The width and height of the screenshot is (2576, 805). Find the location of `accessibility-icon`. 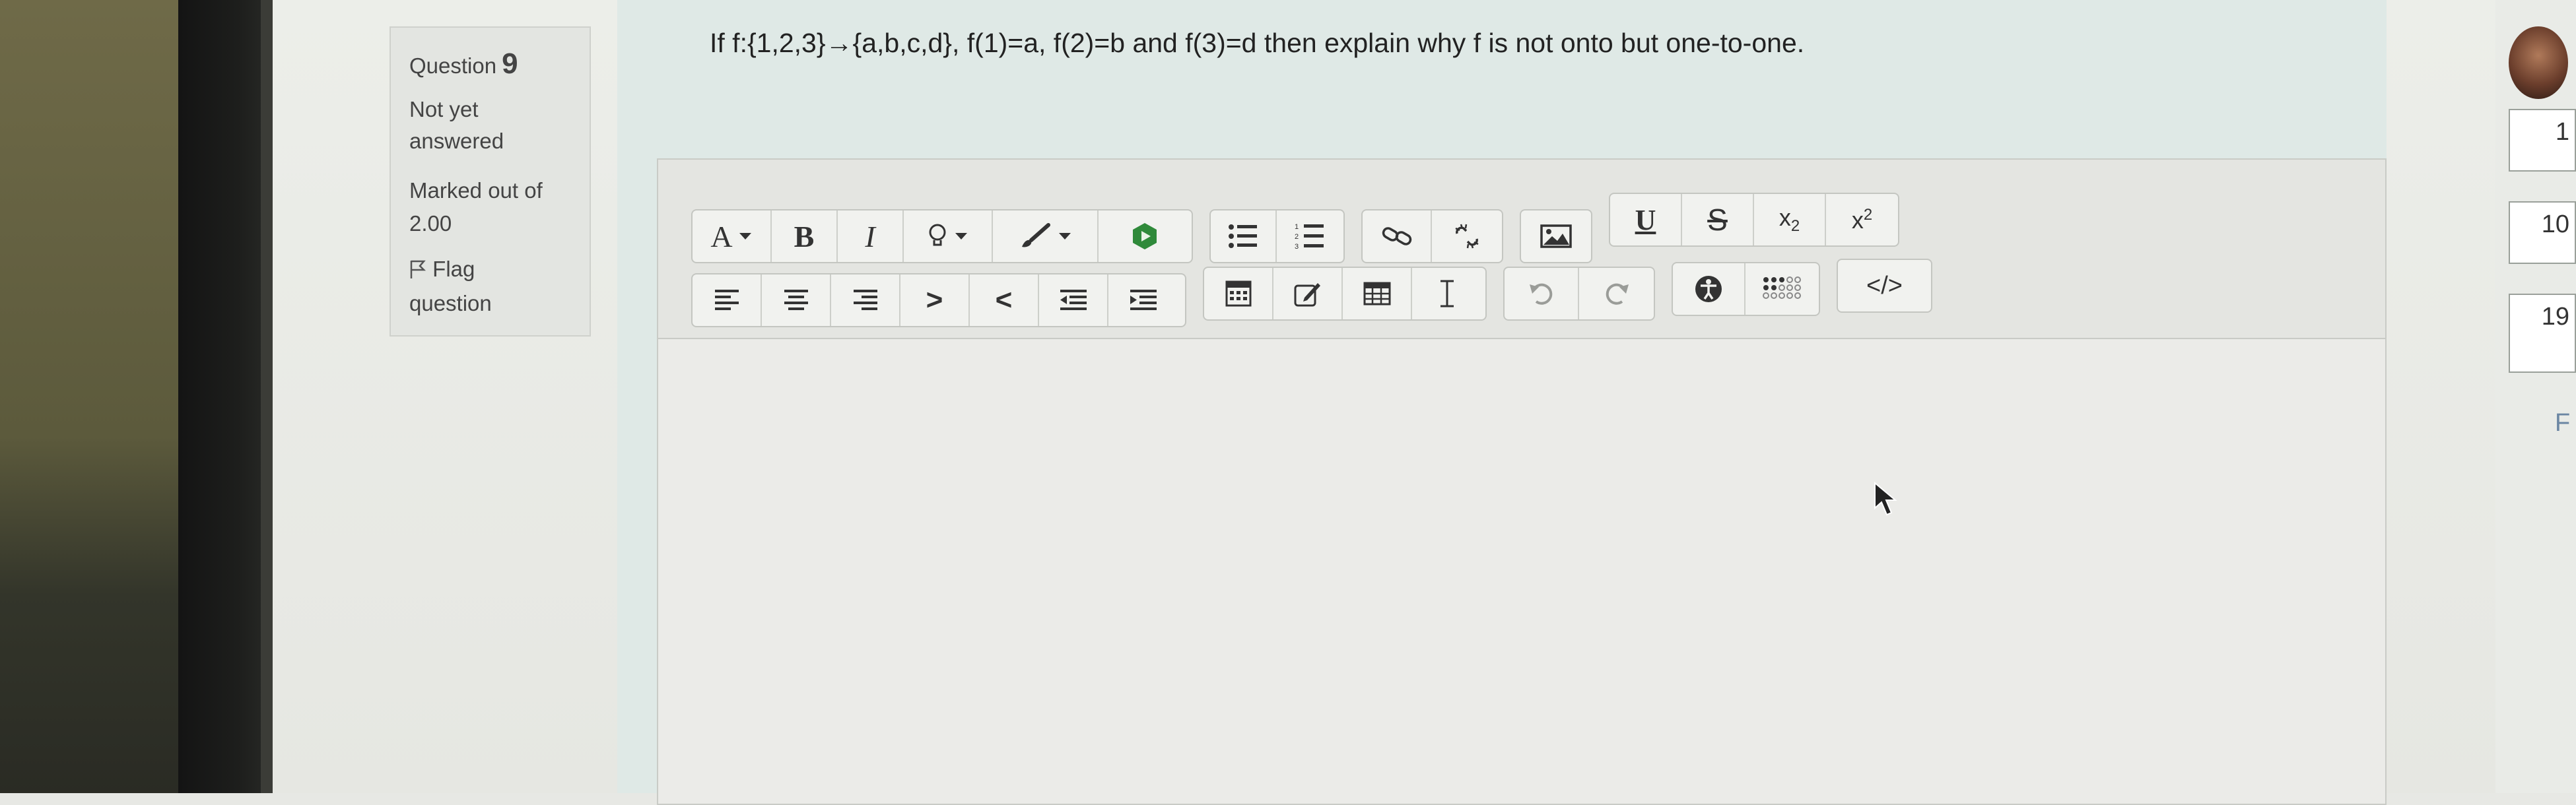

accessibility-icon is located at coordinates (1709, 289).